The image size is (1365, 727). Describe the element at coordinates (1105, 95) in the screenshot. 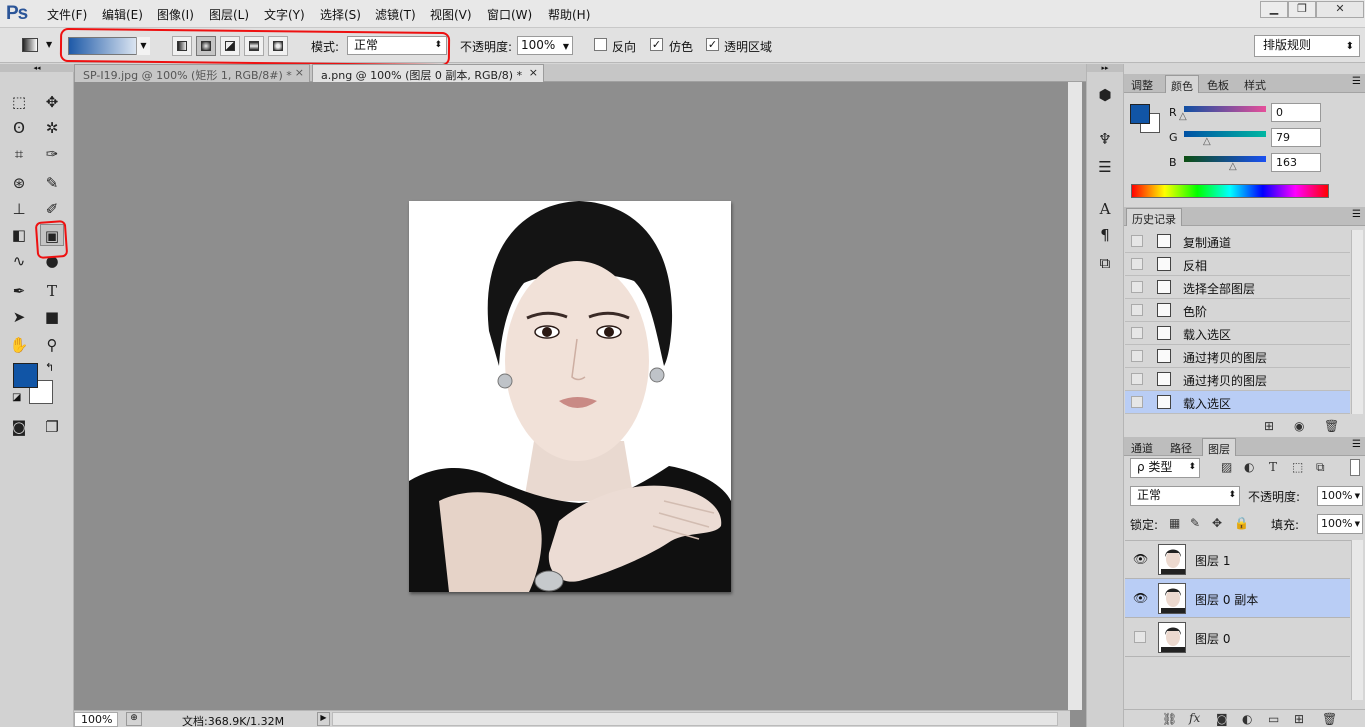

I see `3d-icon: ⬢` at that location.